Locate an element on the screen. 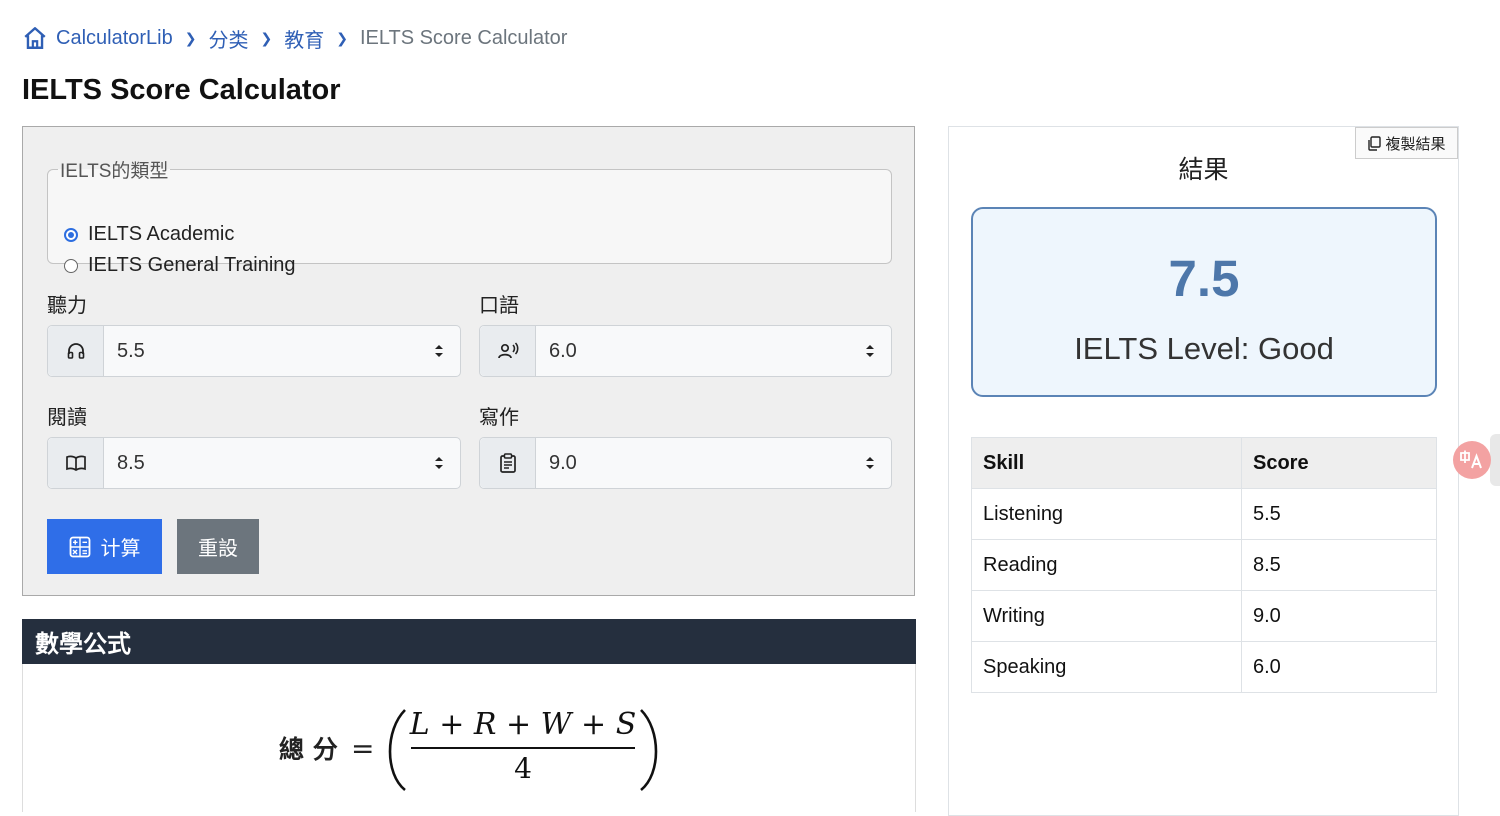  radio-general-training: IELTS General Training is located at coordinates (180, 265).